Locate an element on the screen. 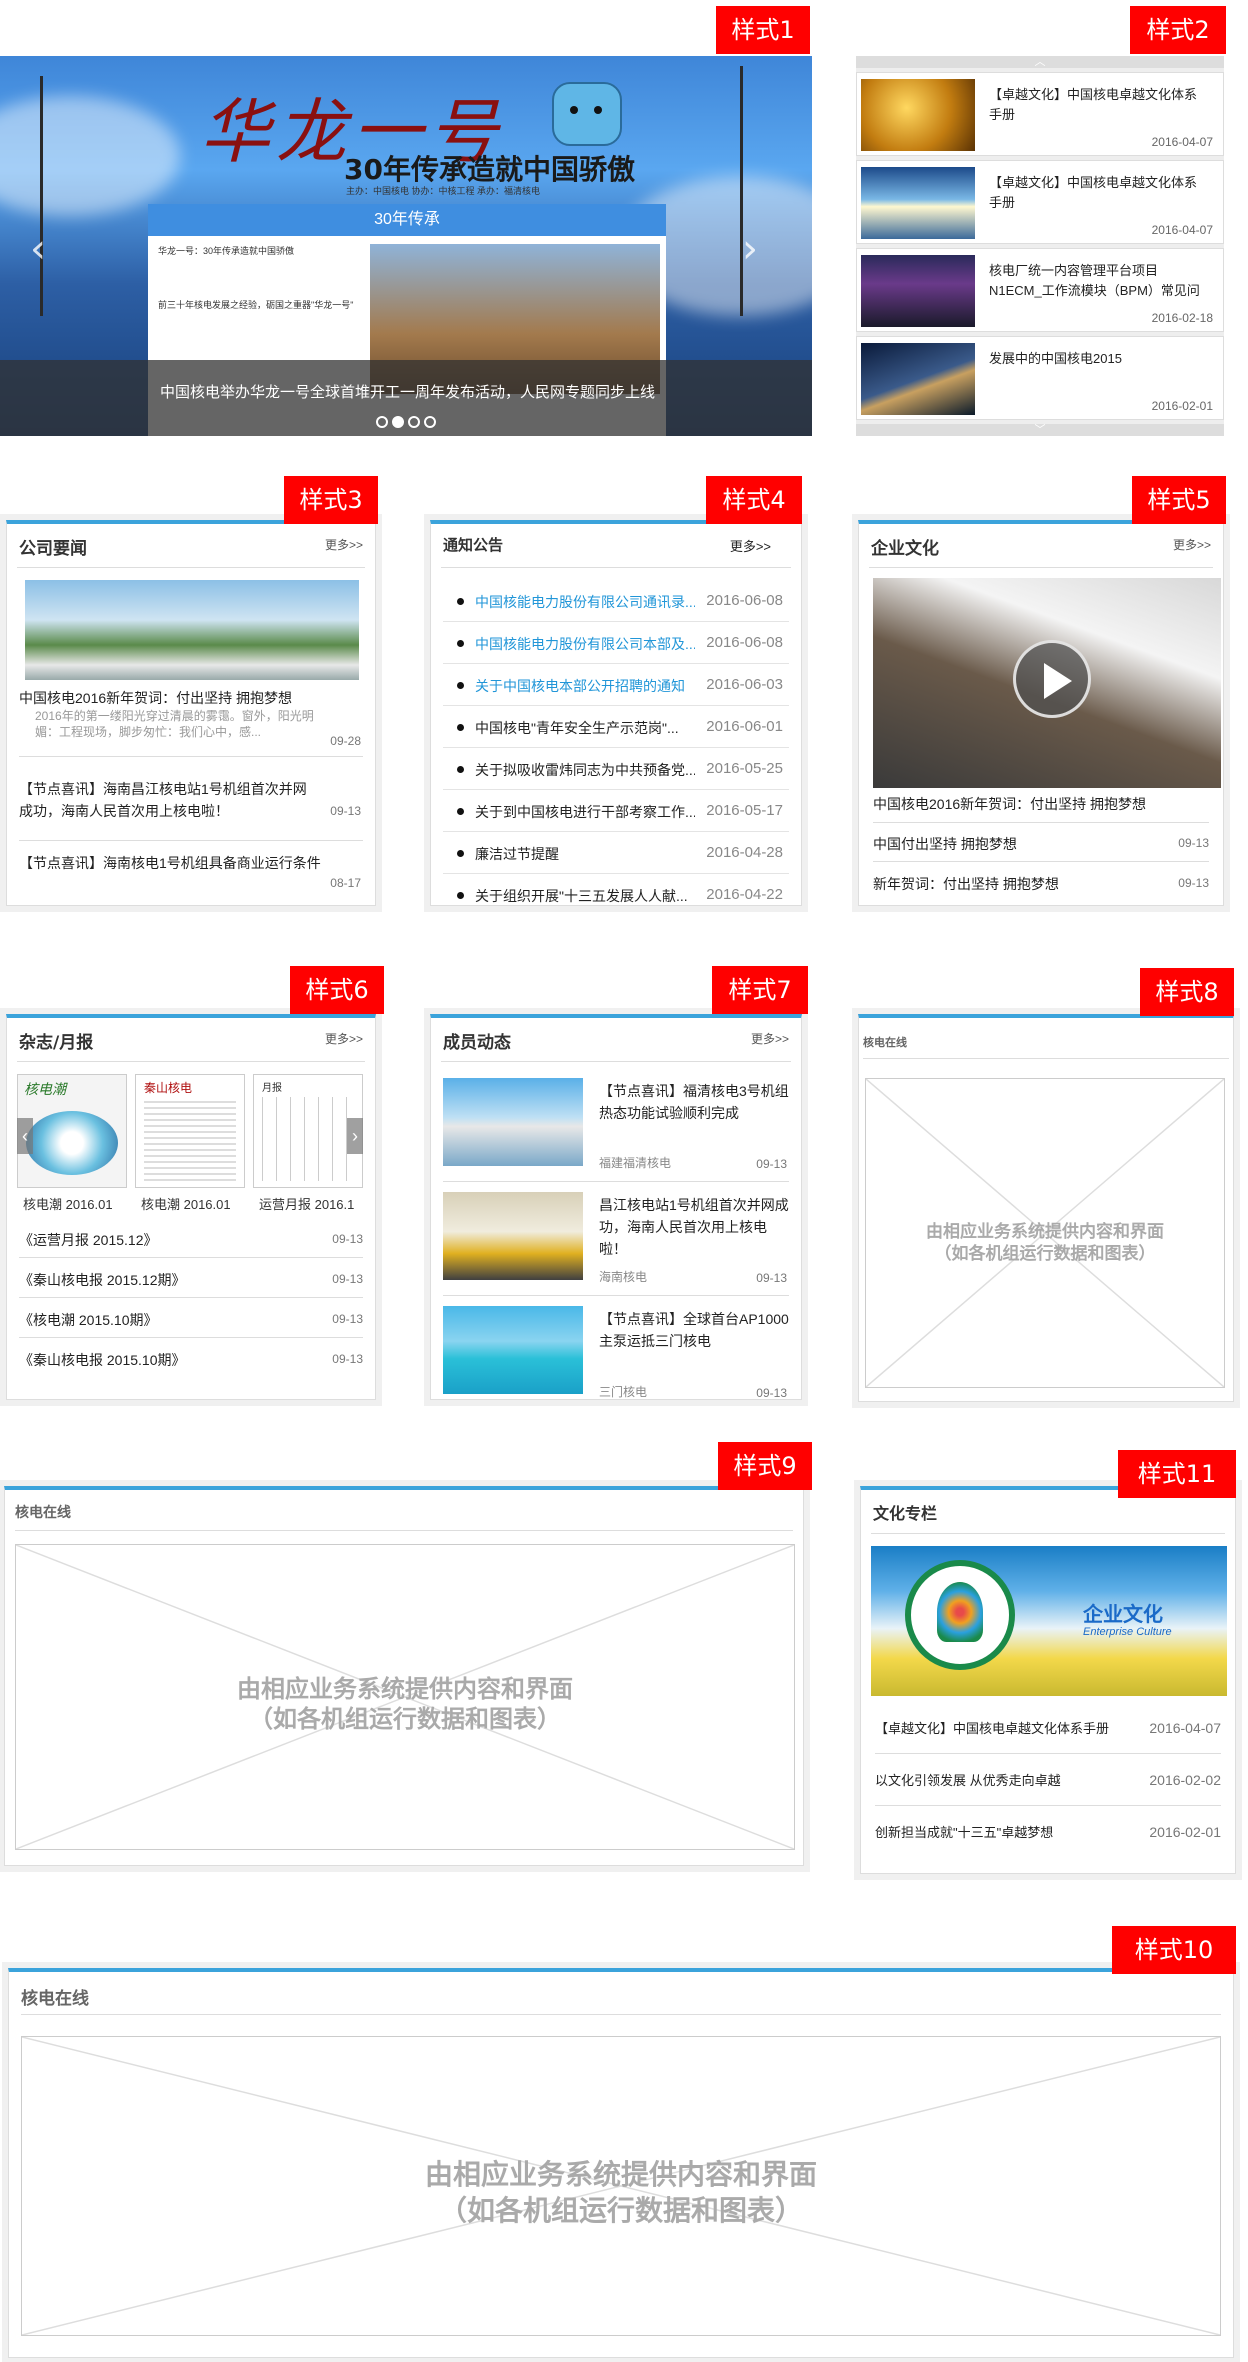 The image size is (1248, 2362). list-item-date: 2016-04-07 is located at coordinates (1182, 142).